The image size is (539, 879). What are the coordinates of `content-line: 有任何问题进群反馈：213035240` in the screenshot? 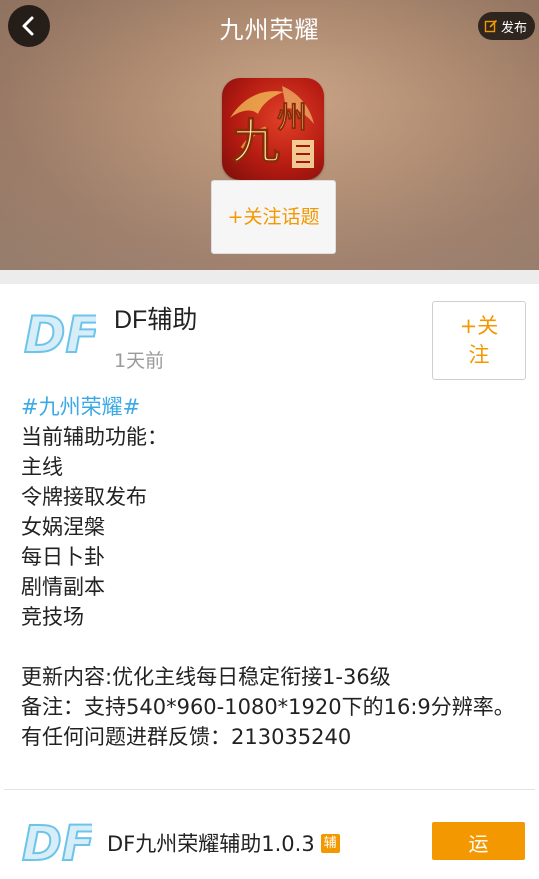 It's located at (186, 737).